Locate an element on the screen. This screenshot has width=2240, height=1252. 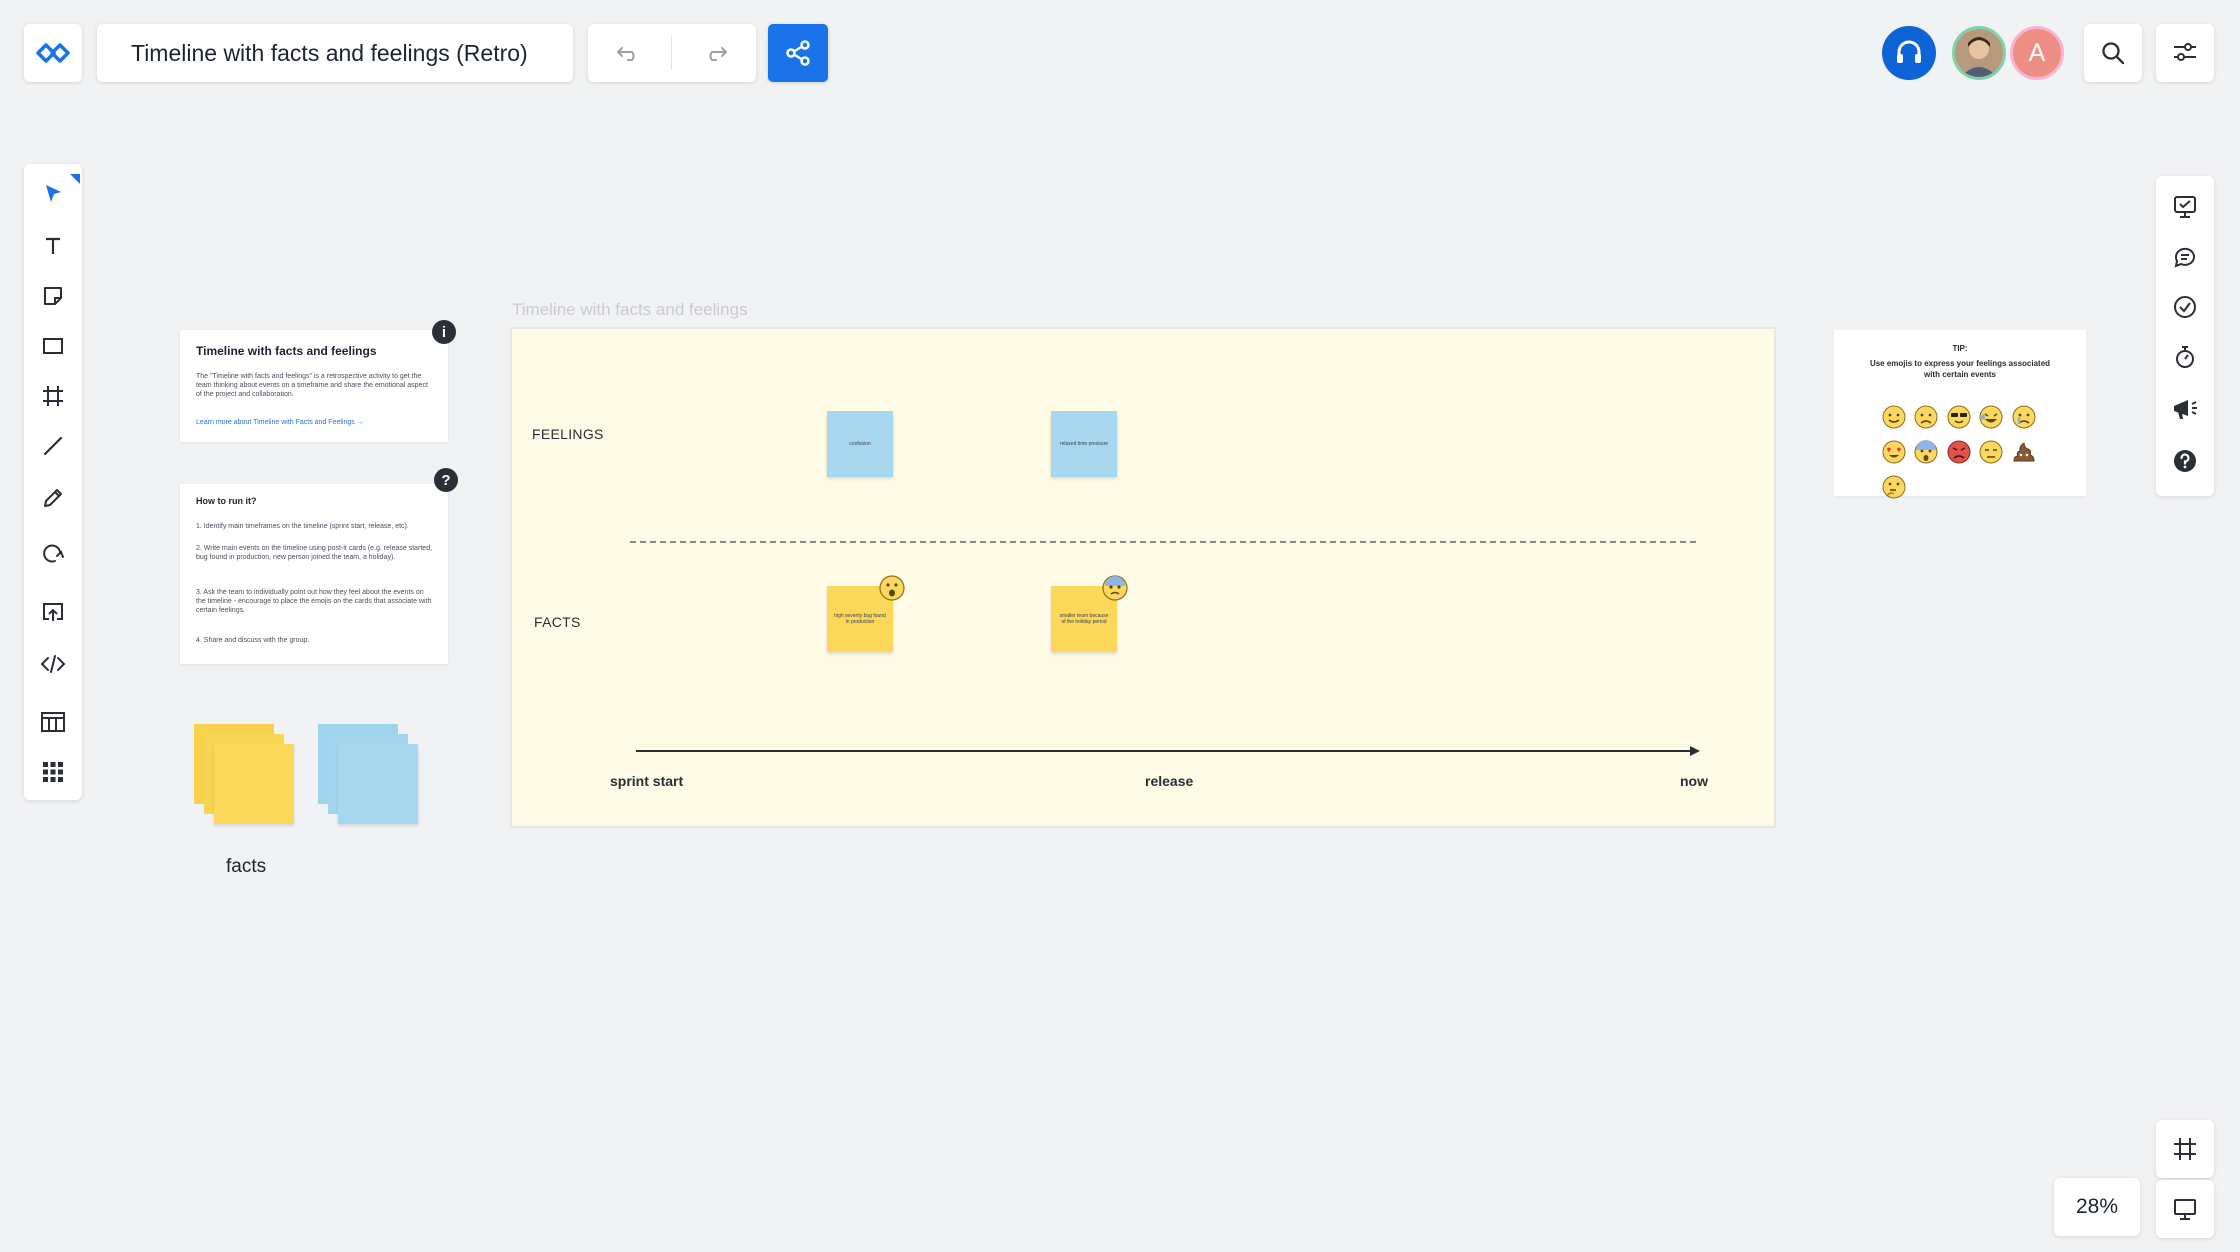
timeline-arrow is located at coordinates (1168, 751).